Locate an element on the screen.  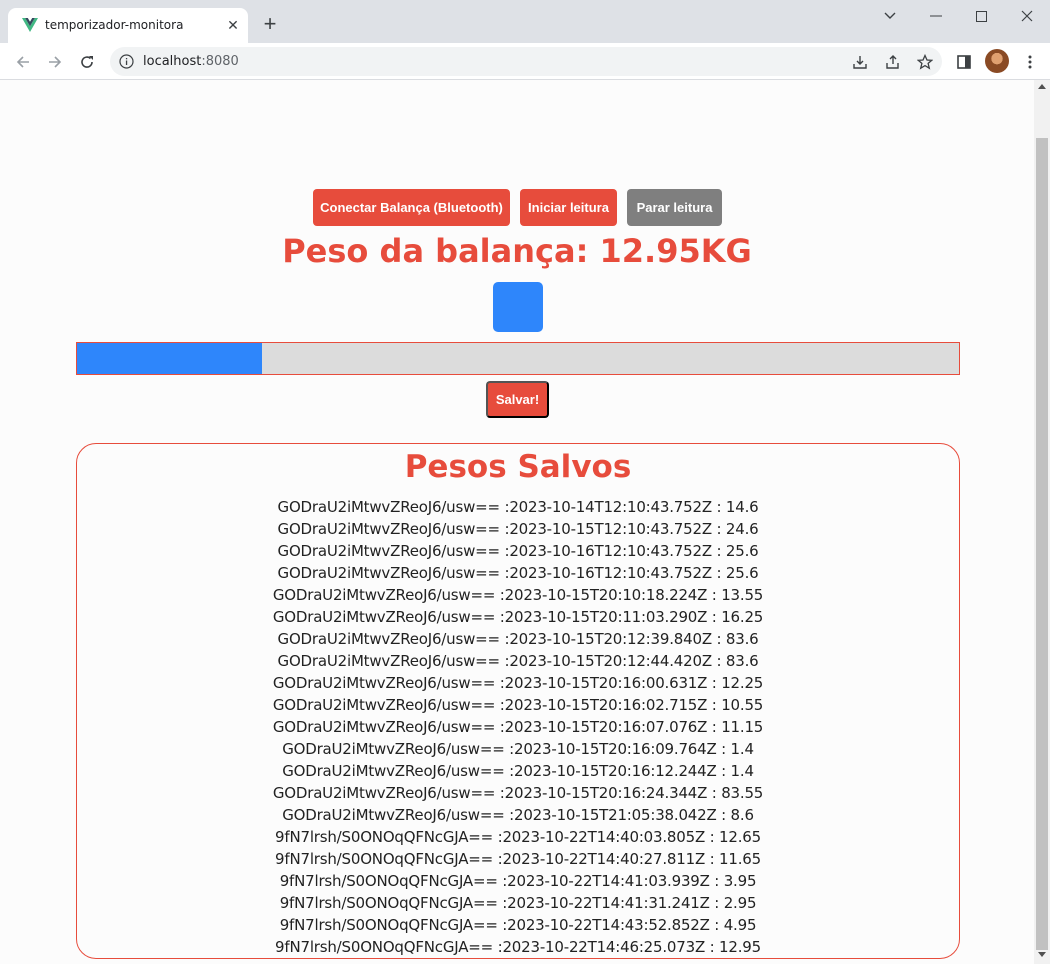
stop-reading-button: Parar leitura is located at coordinates (674, 207).